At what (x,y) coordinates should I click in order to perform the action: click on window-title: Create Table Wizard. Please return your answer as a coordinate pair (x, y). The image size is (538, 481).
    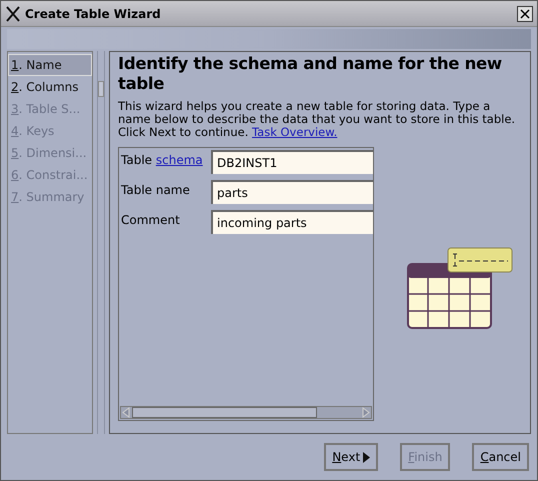
    Looking at the image, I should click on (93, 14).